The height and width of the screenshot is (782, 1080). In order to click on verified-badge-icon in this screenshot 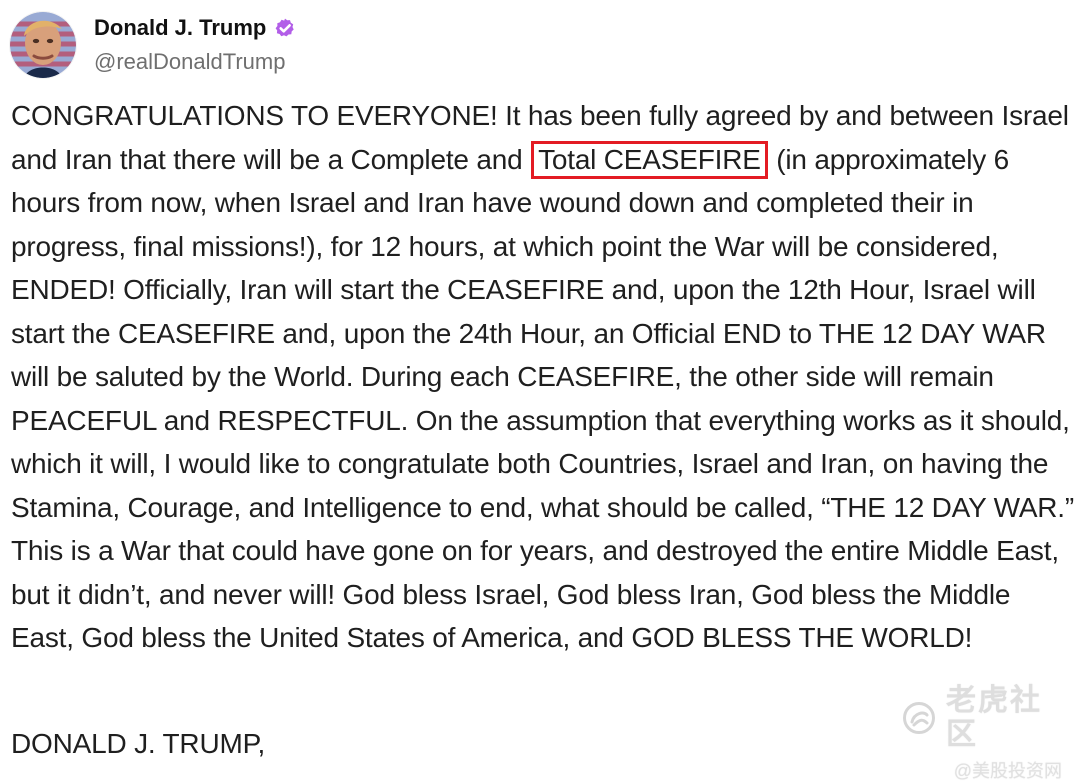, I will do `click(285, 28)`.